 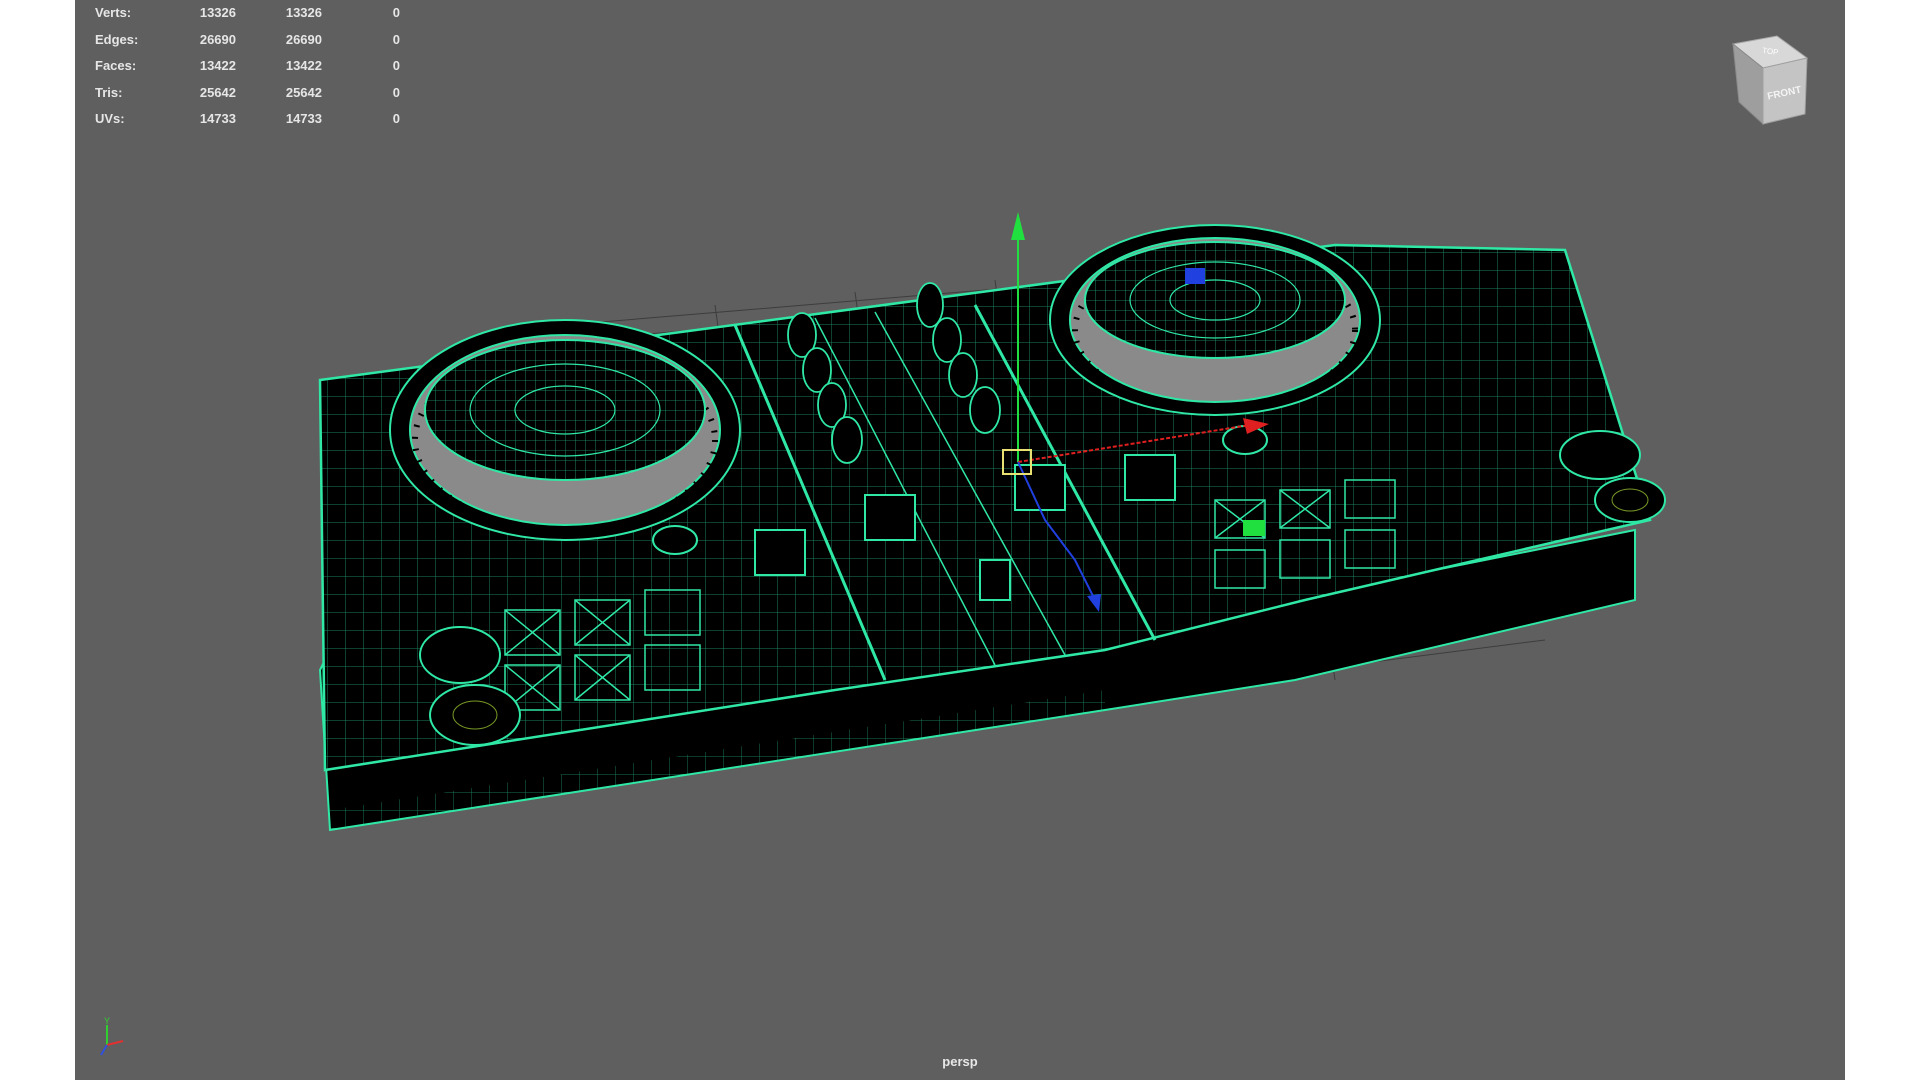 What do you see at coordinates (1018, 226) in the screenshot?
I see `manipulator-y-arrow` at bounding box center [1018, 226].